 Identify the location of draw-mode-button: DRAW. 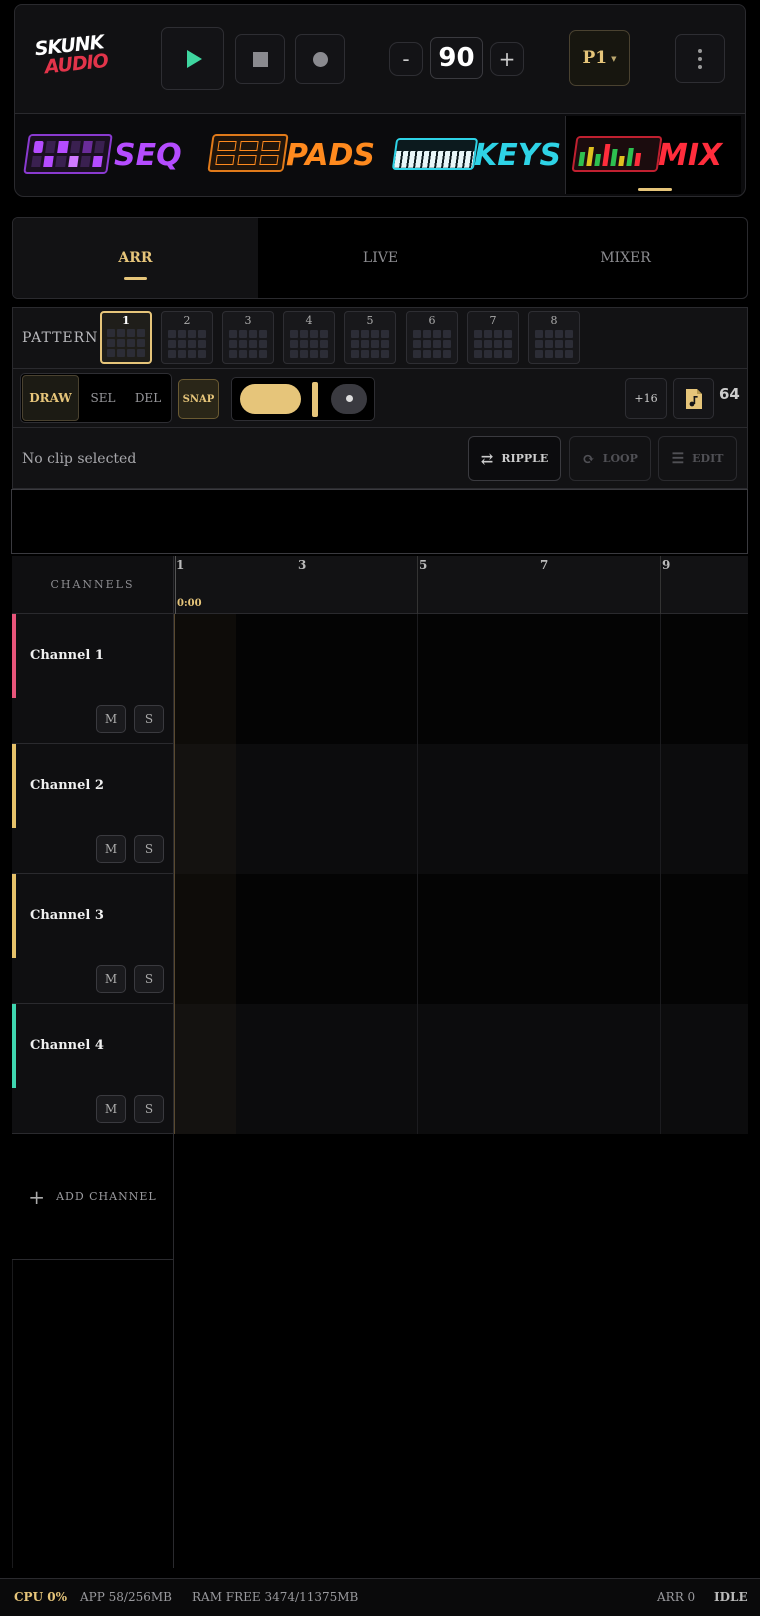
(50, 398).